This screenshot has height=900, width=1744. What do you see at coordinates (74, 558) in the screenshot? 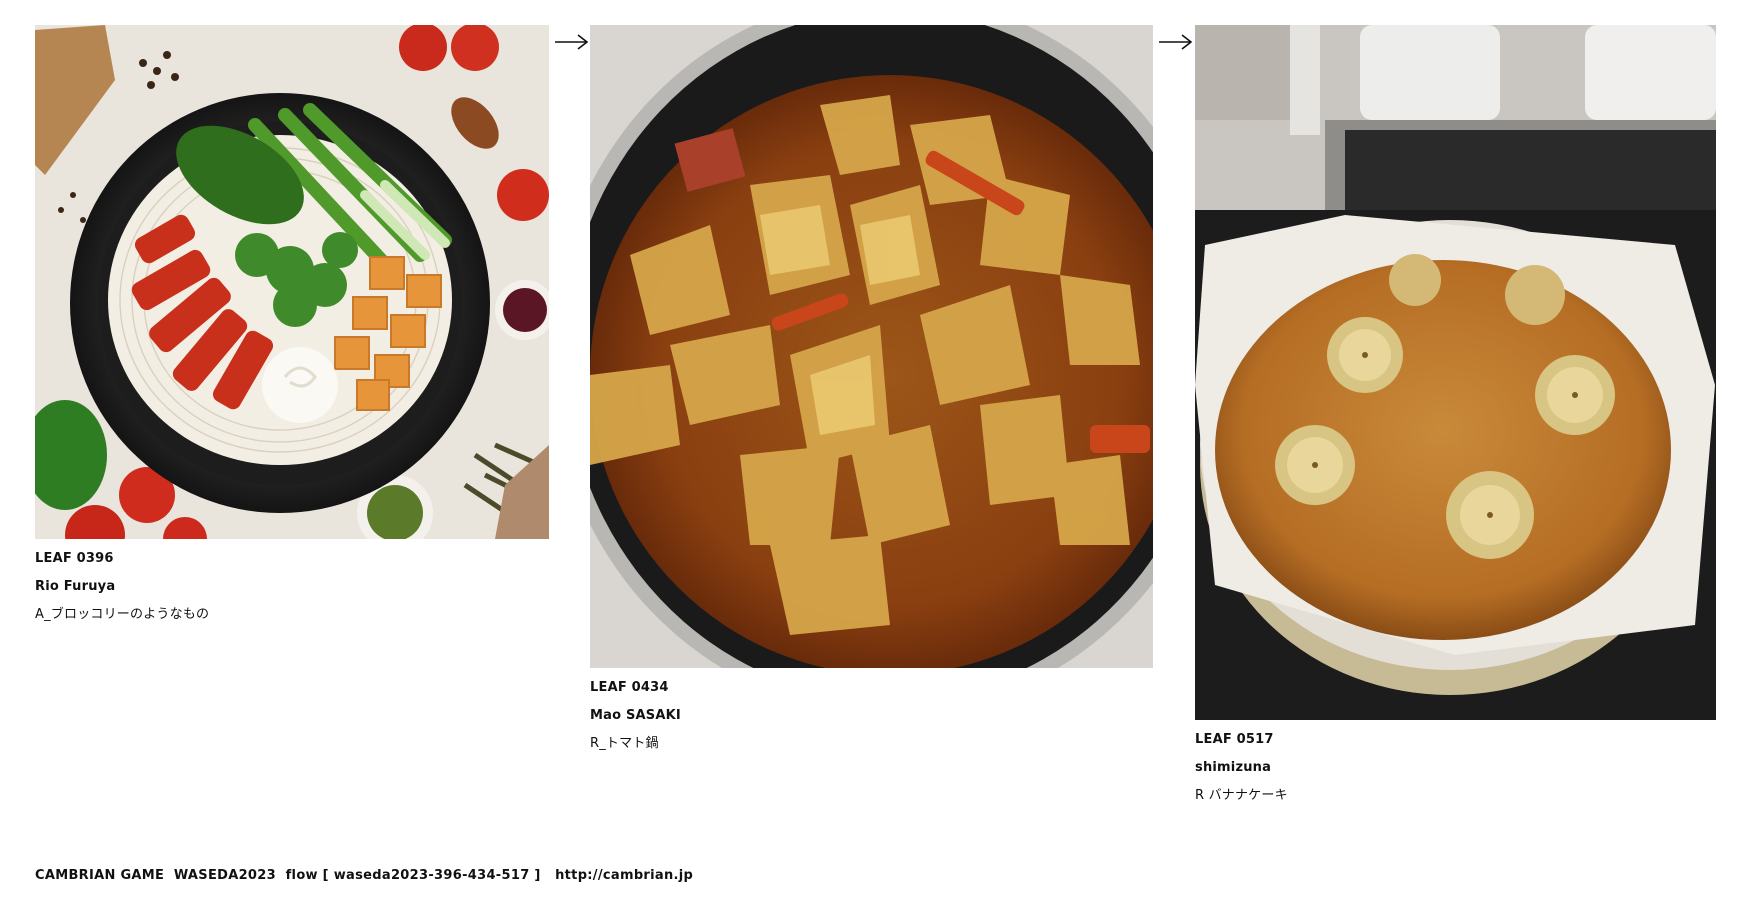
I see `leaf-code-0396: LEAF 0396` at bounding box center [74, 558].